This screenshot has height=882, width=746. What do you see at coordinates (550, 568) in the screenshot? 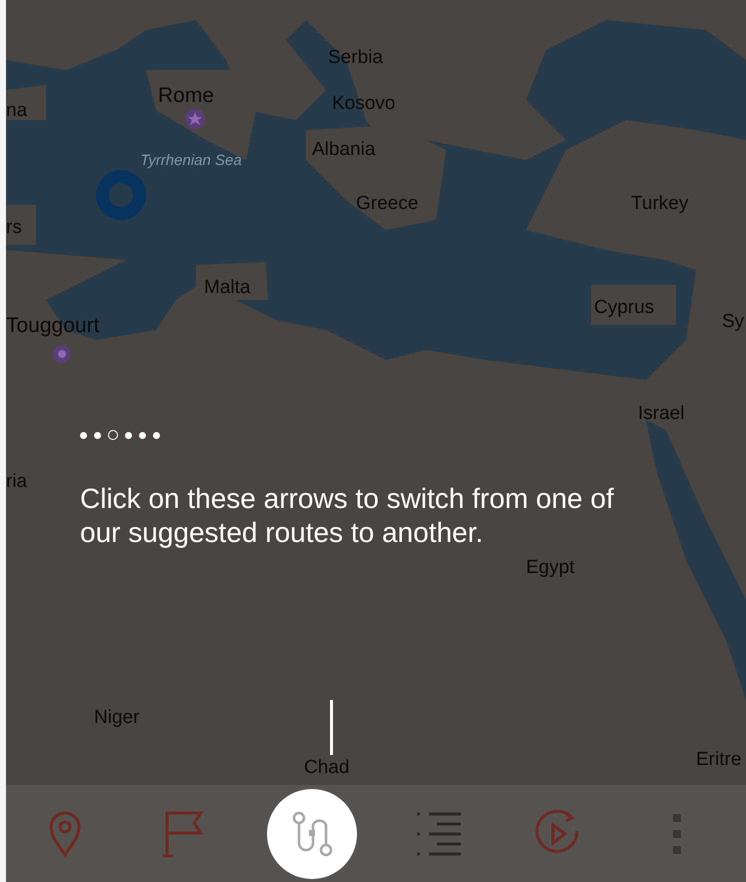
I see `country-label: Egypt` at bounding box center [550, 568].